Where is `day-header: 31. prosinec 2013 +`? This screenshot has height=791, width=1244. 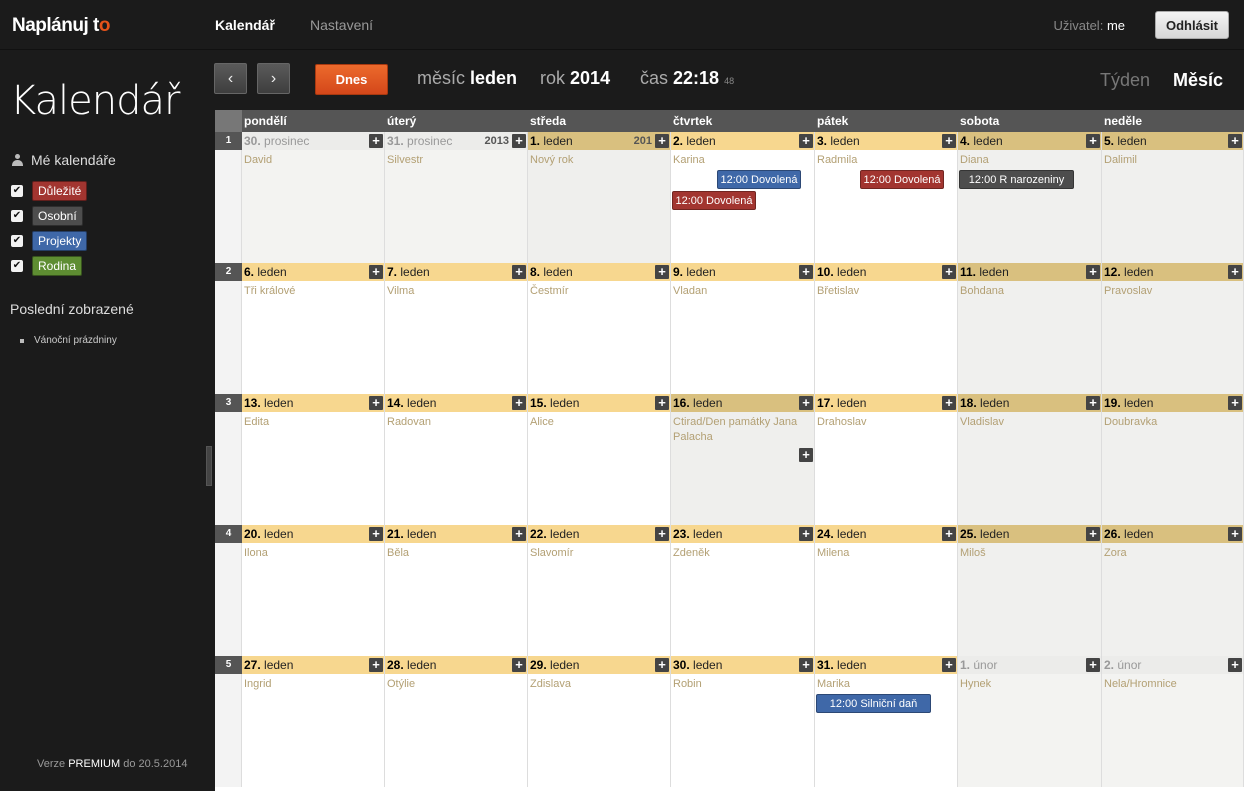
day-header: 31. prosinec 2013 + is located at coordinates (456, 141).